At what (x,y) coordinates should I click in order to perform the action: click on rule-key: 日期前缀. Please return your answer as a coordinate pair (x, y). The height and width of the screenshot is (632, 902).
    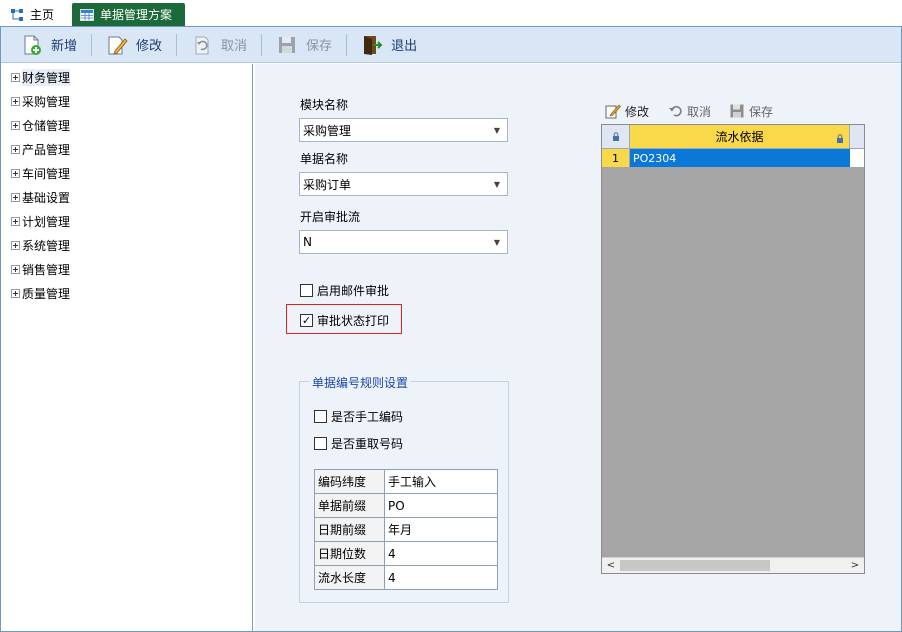
    Looking at the image, I should click on (349, 529).